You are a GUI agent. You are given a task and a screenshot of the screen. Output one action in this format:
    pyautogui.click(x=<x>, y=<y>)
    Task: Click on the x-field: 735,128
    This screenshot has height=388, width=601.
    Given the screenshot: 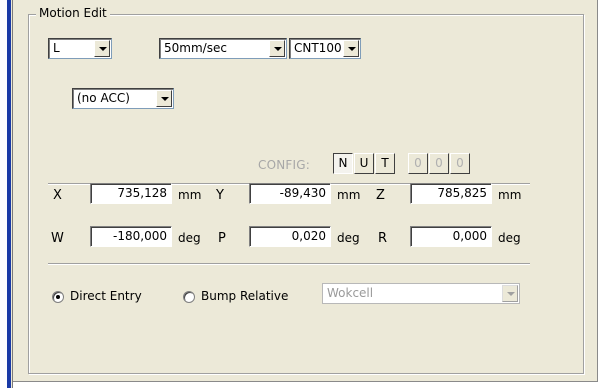 What is the action you would take?
    pyautogui.click(x=131, y=193)
    